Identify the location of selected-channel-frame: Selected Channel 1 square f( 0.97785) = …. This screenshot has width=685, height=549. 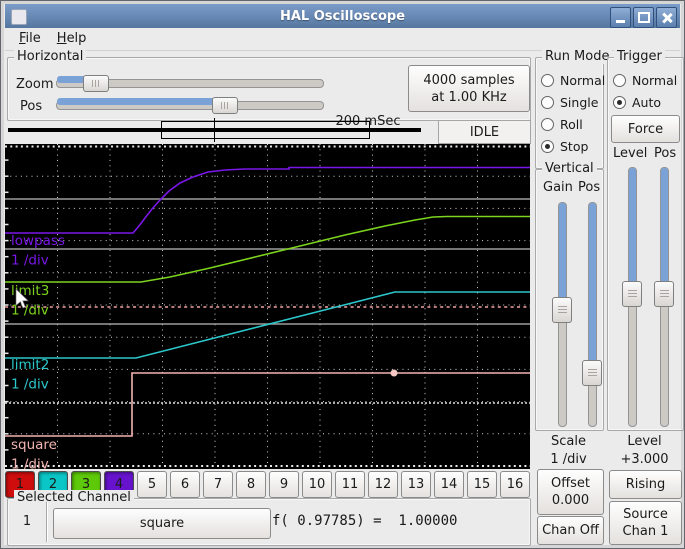
(269, 518).